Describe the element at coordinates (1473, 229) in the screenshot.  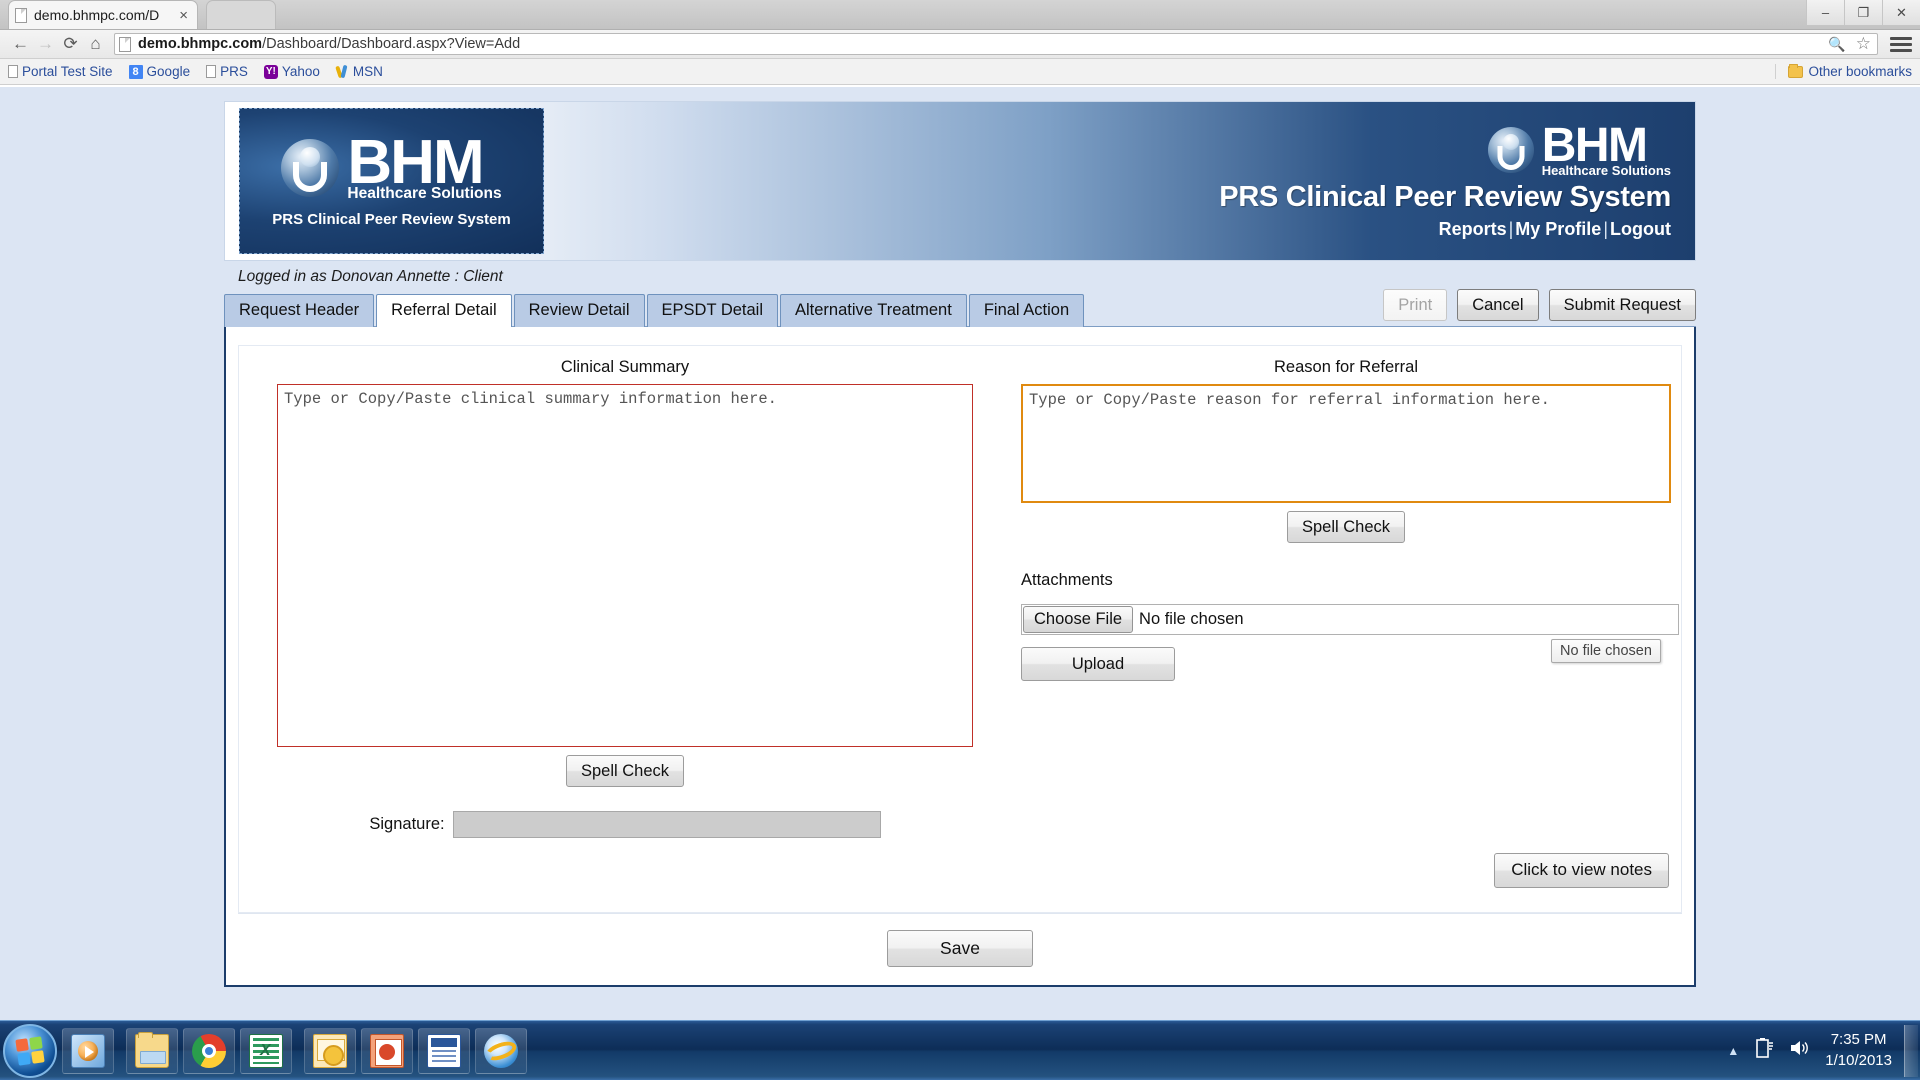
I see `nav-link-reports: Reports` at that location.